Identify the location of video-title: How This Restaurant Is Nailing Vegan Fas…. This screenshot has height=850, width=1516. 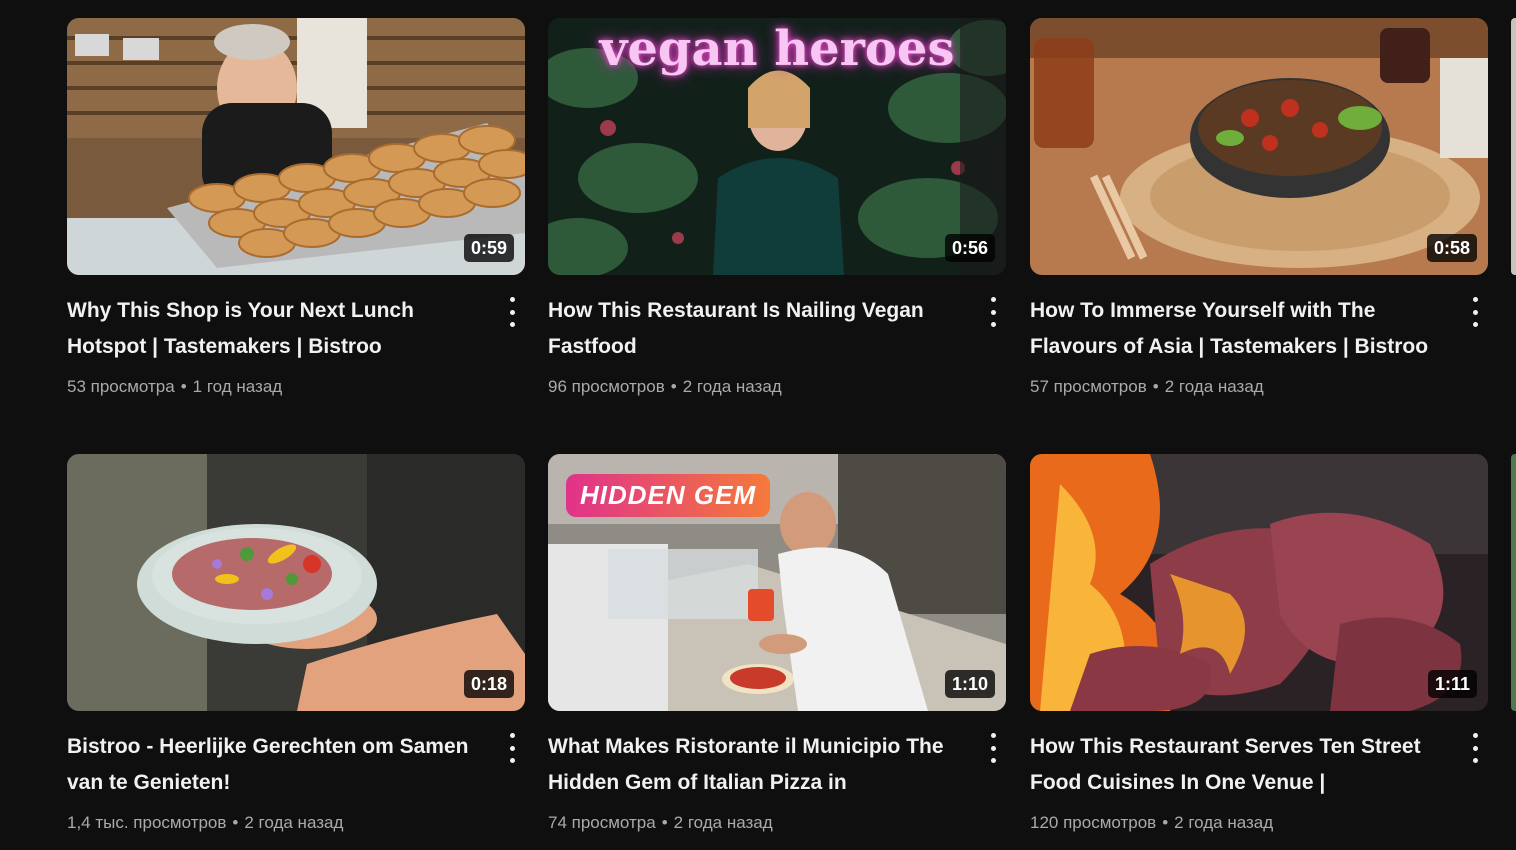
(758, 329).